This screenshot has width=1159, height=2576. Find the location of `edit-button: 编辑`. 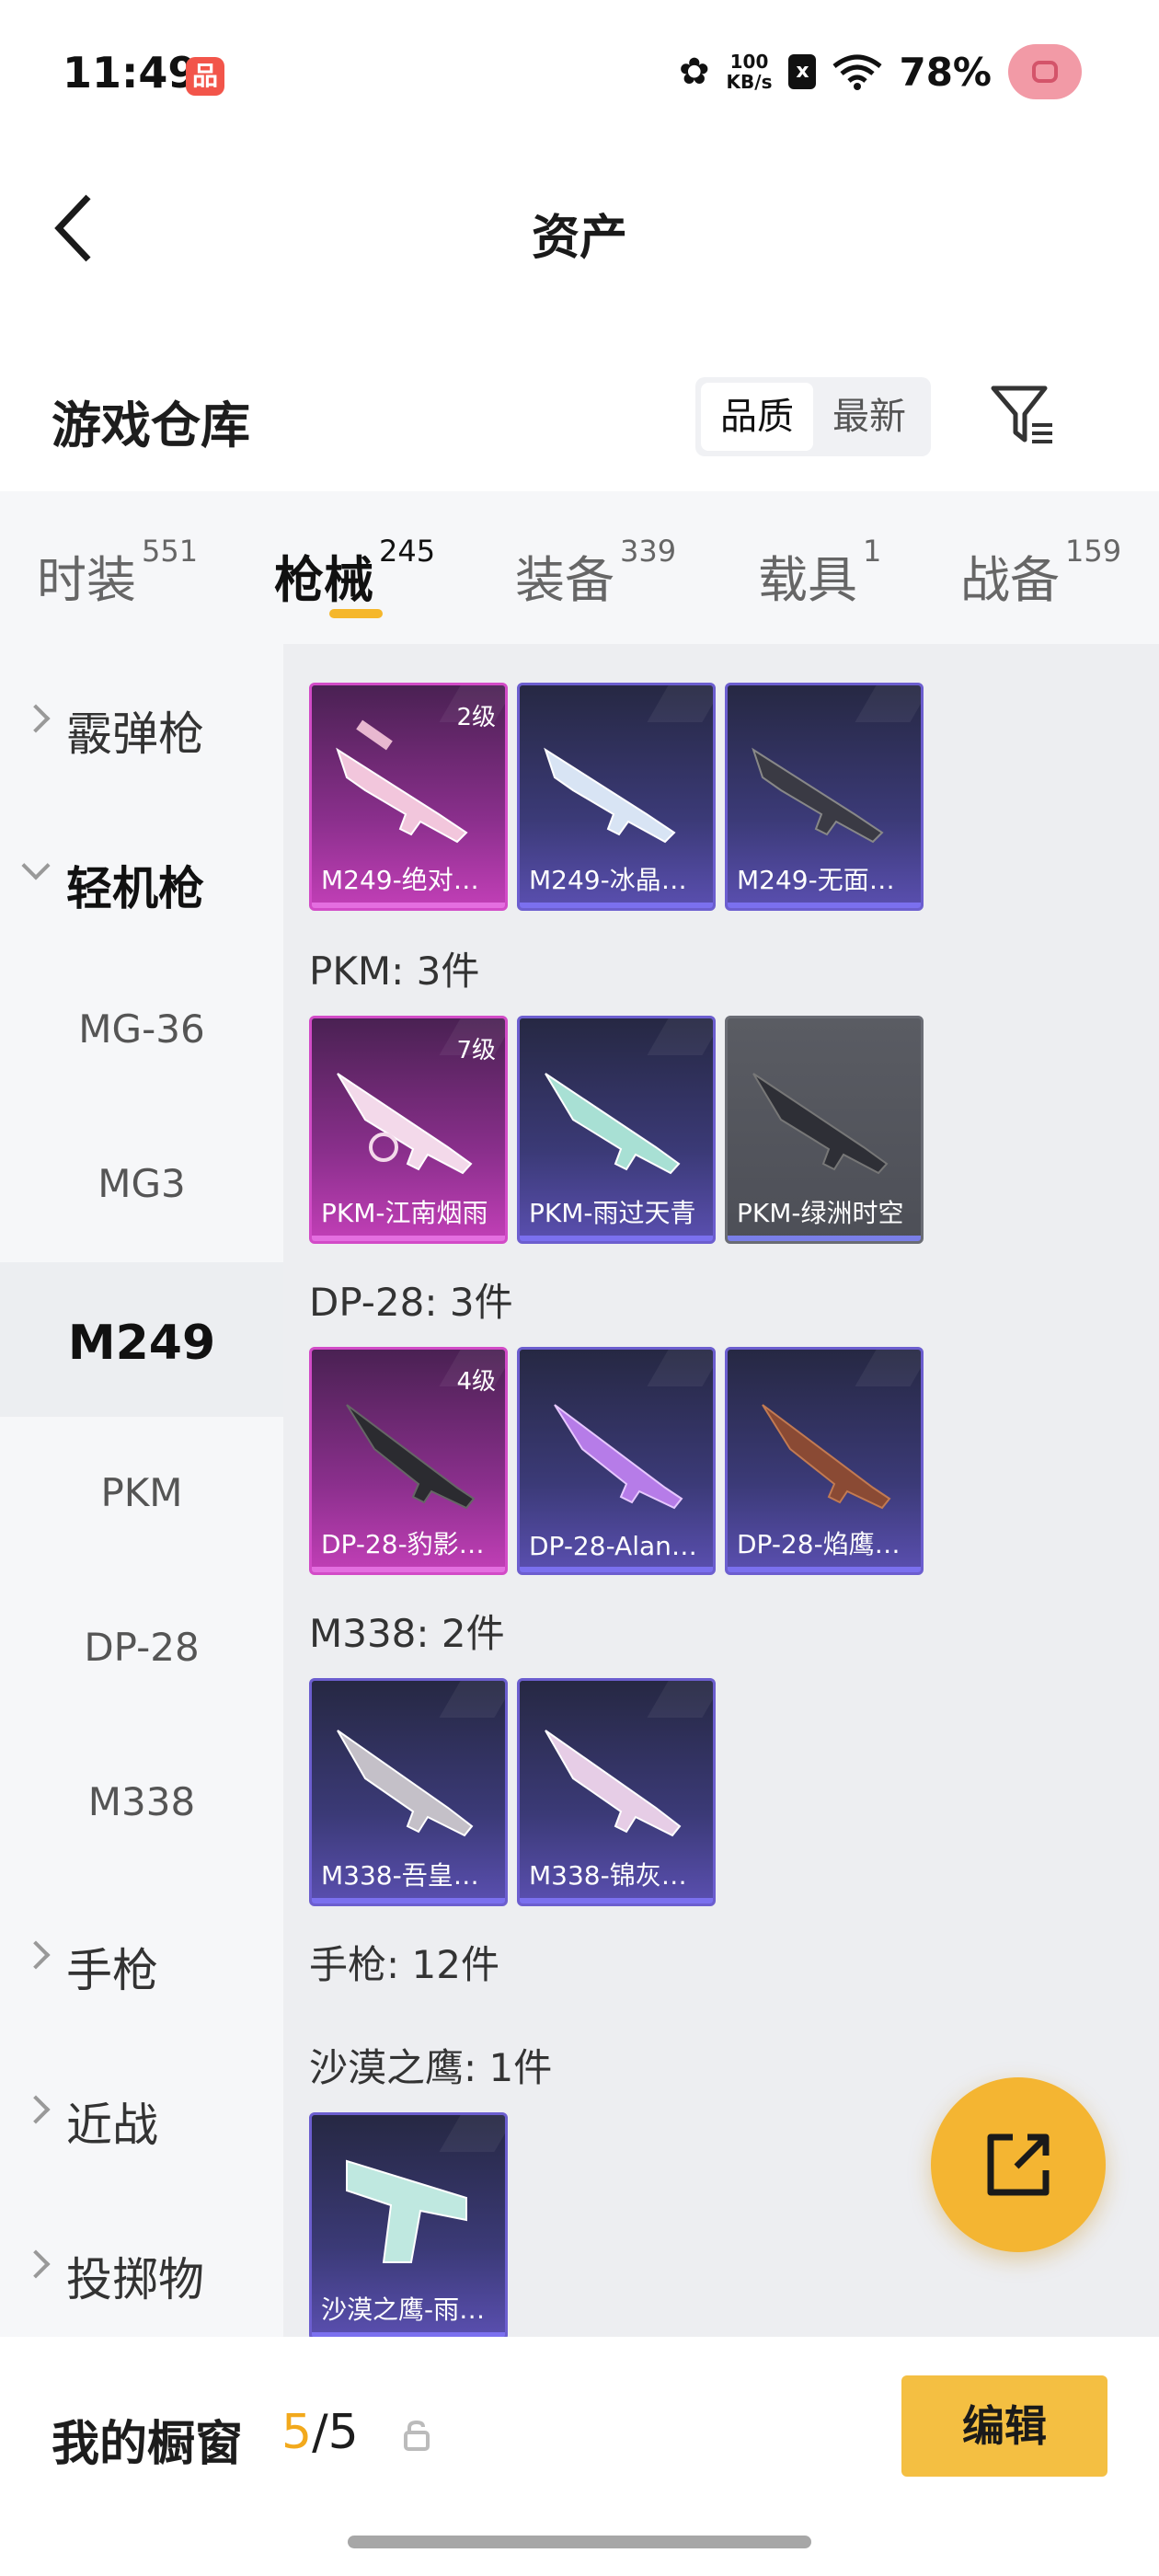

edit-button: 编辑 is located at coordinates (1004, 2426).